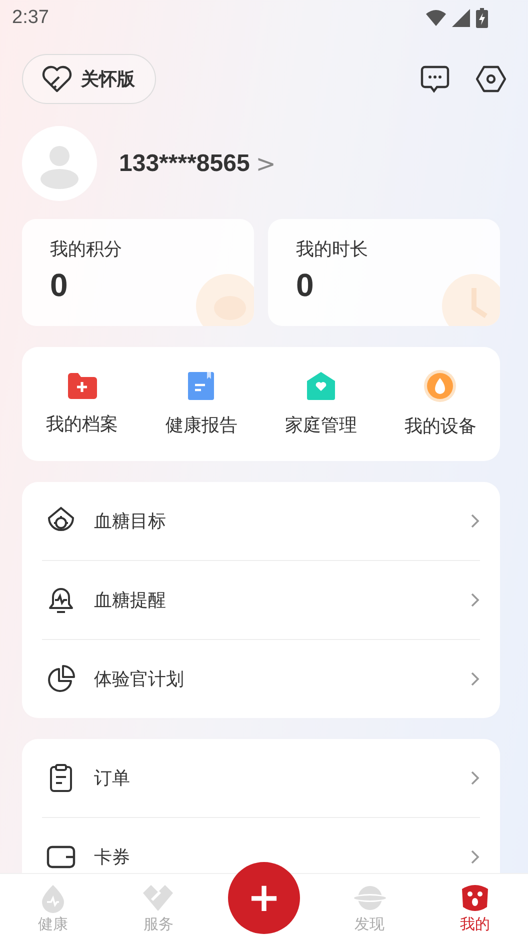 The image size is (528, 938). I want to click on message-icon, so click(435, 79).